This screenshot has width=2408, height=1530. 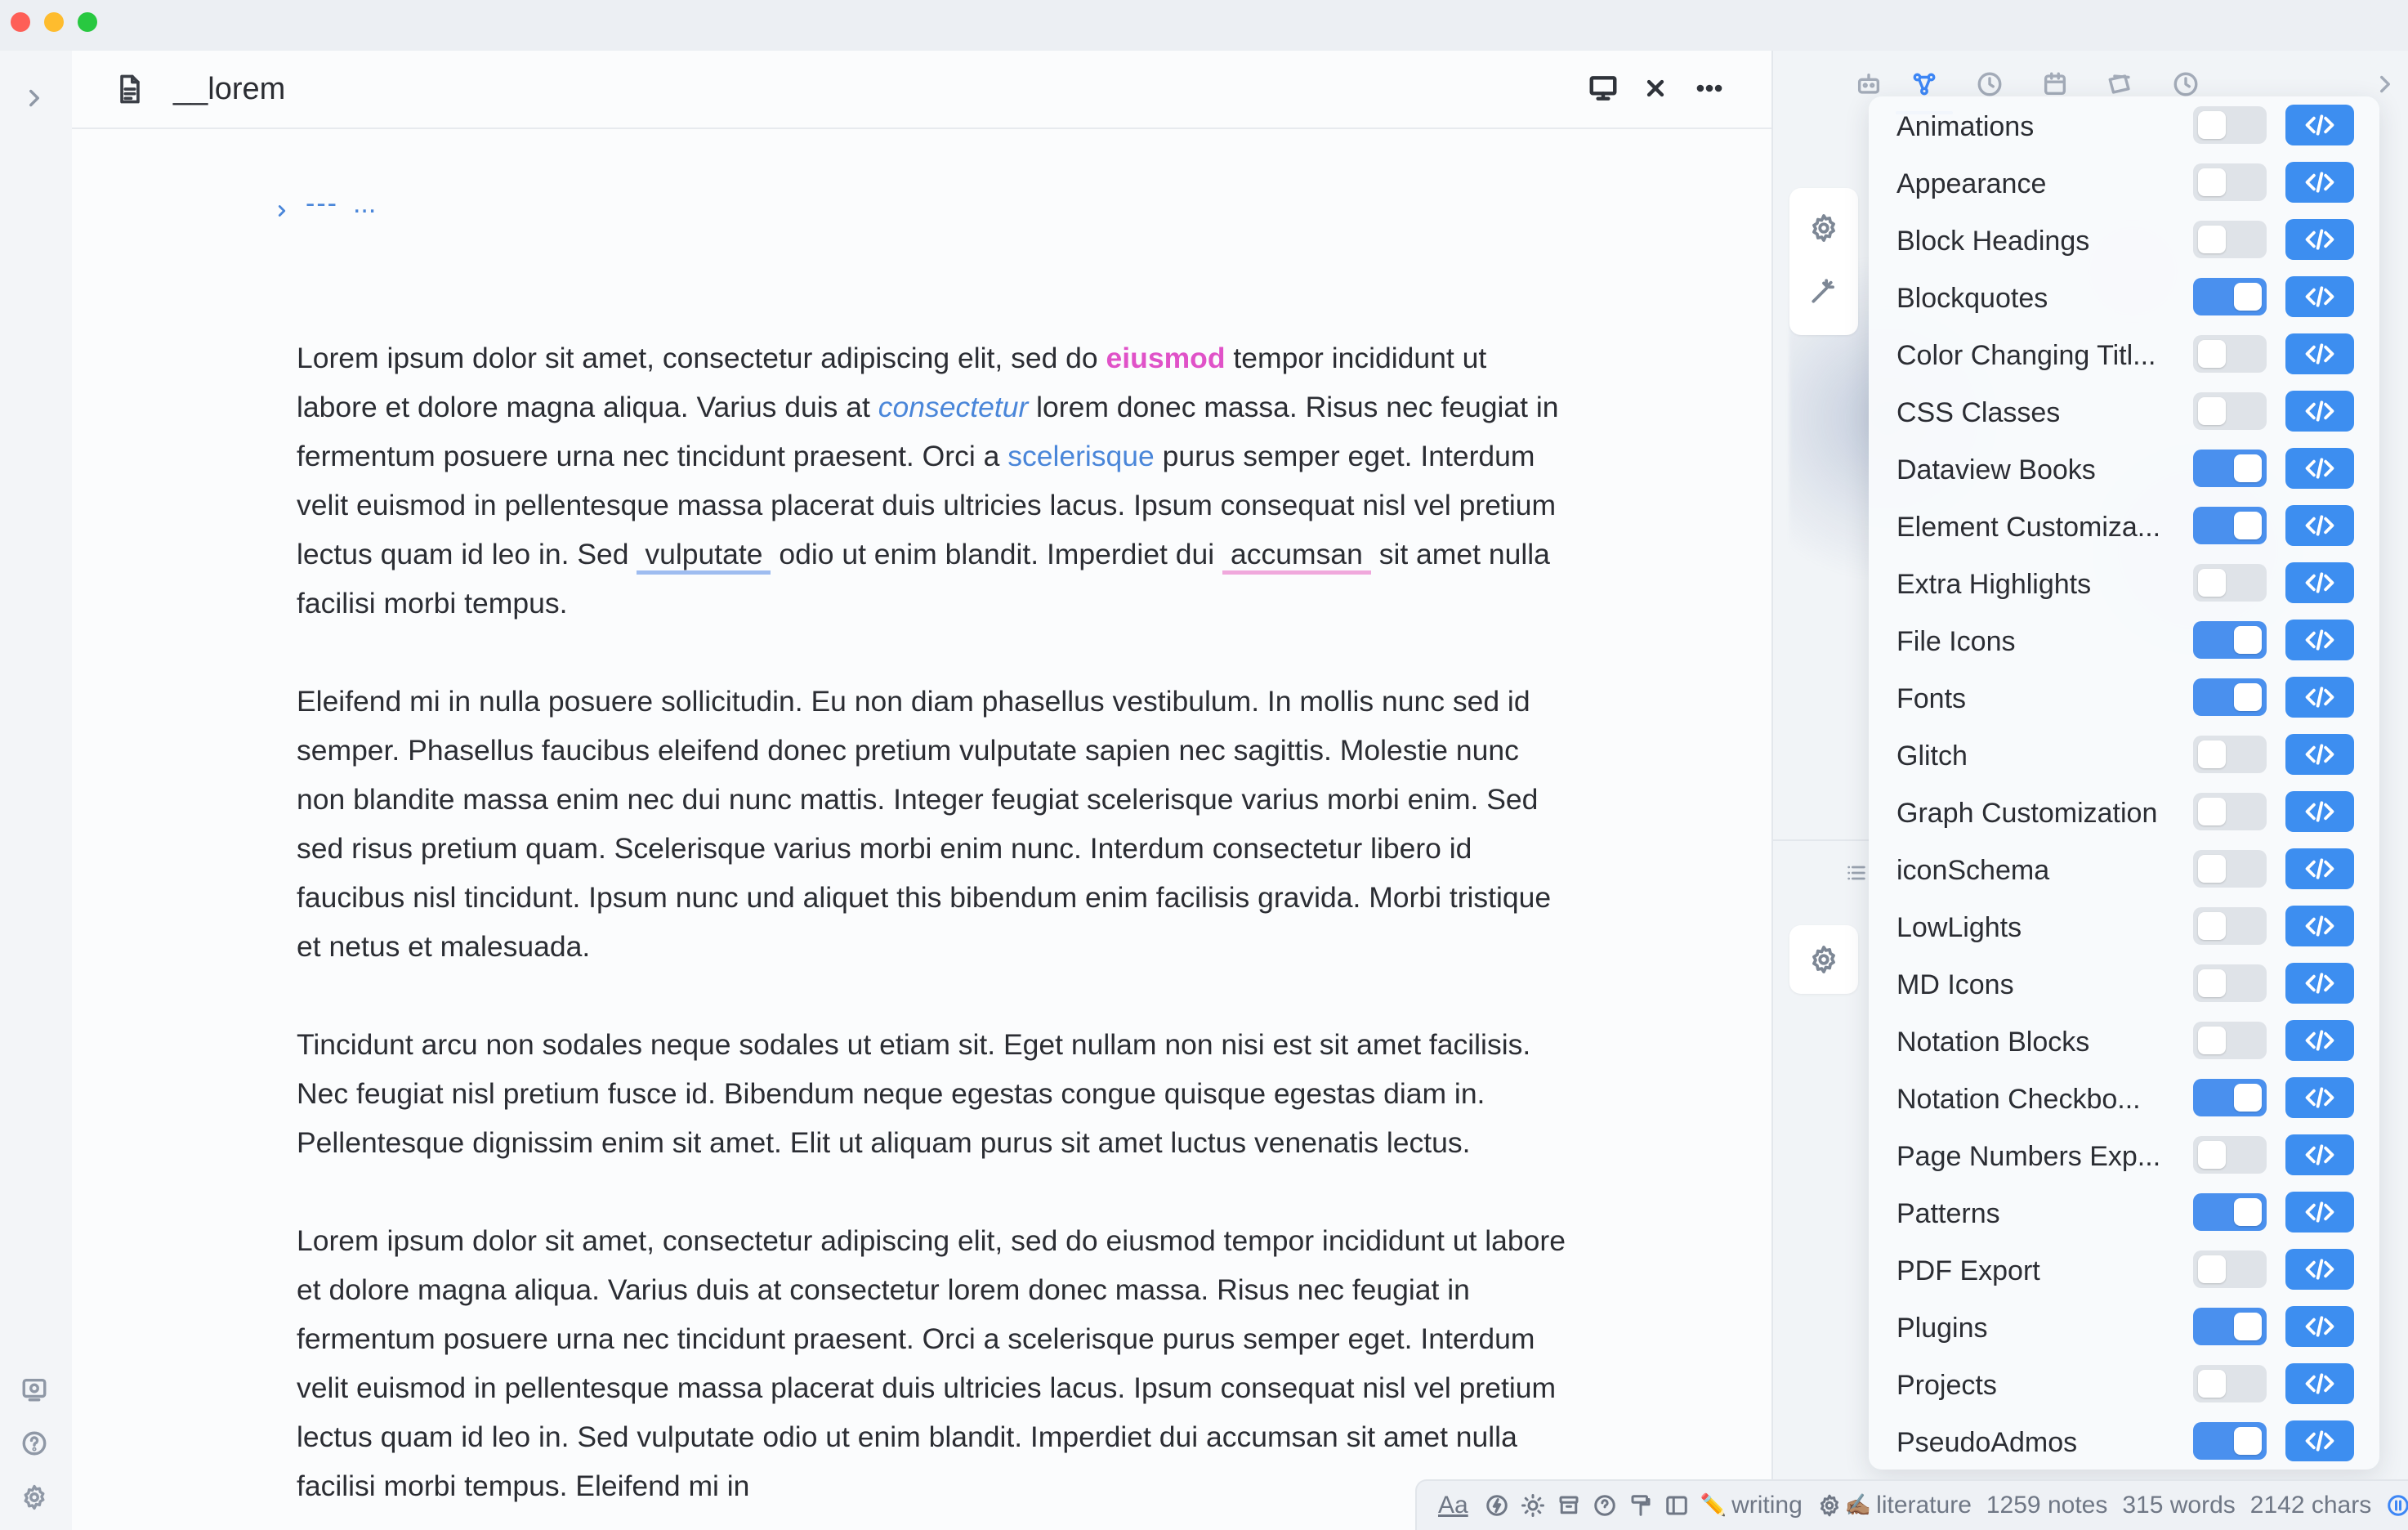 I want to click on internal-link: scelerisque, so click(x=1081, y=456).